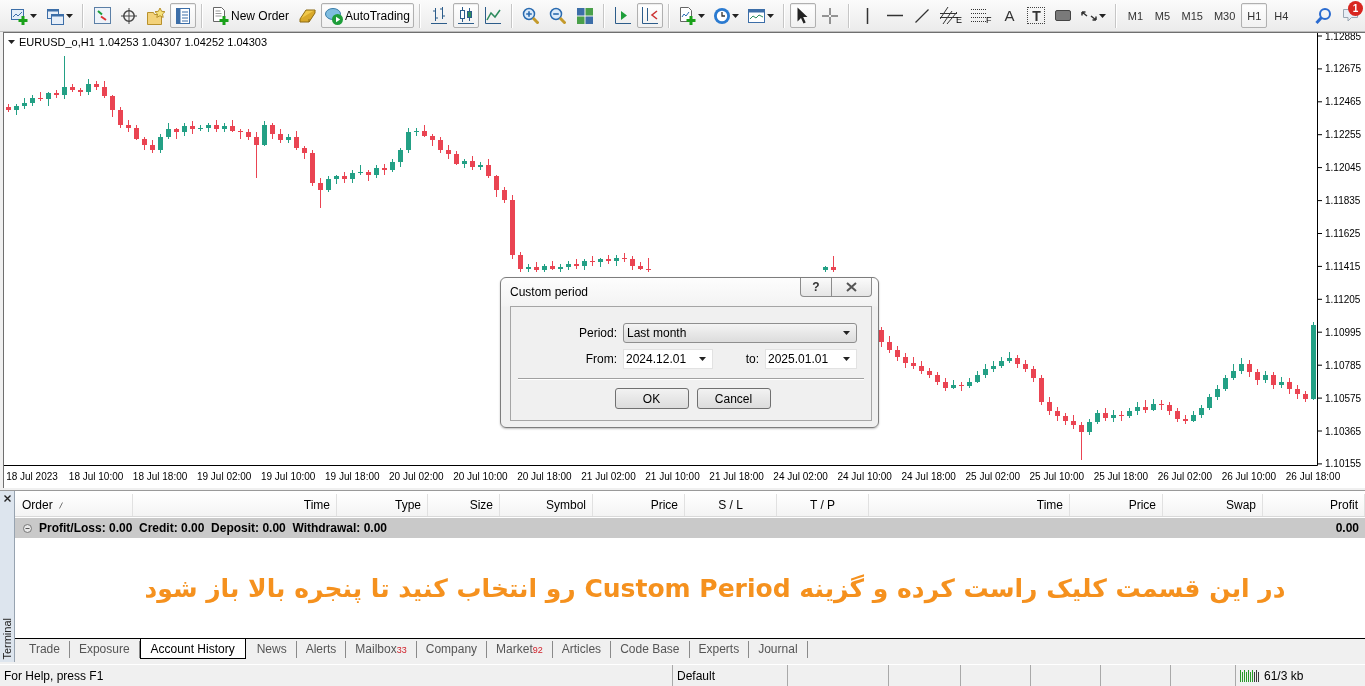  I want to click on timeframe-button: H4, so click(1281, 15).